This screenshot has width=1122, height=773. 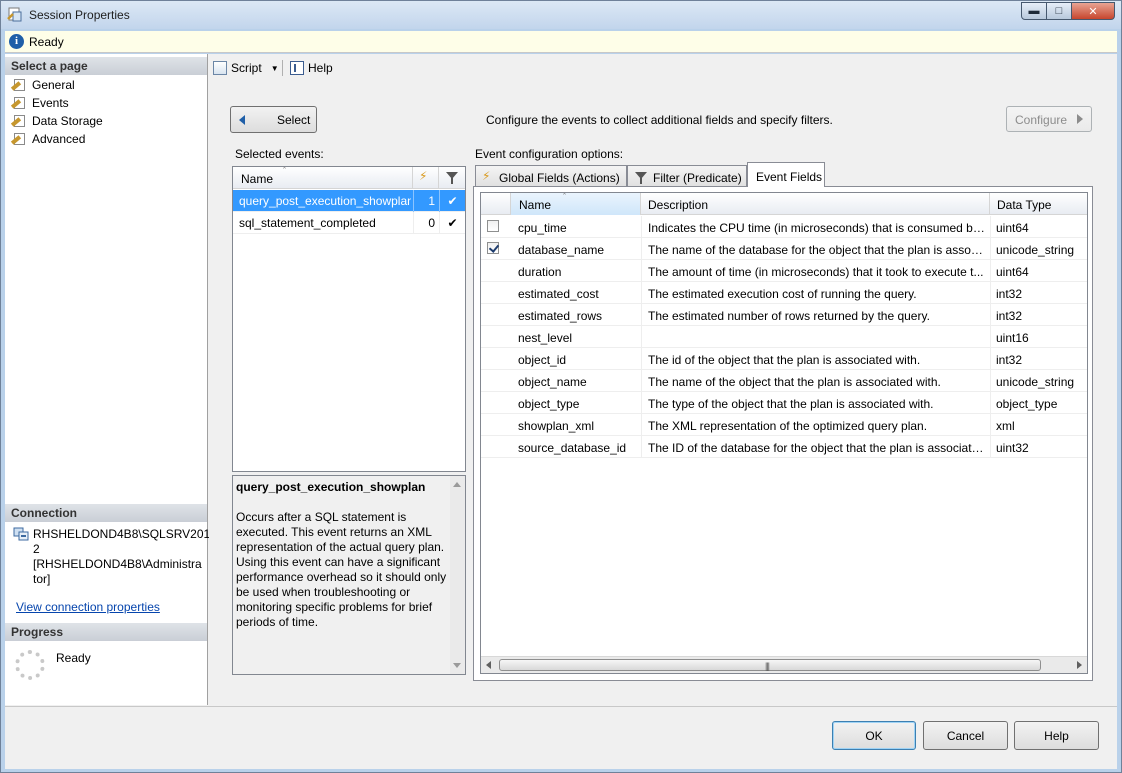 What do you see at coordinates (73, 658) in the screenshot?
I see `progress-status: Ready` at bounding box center [73, 658].